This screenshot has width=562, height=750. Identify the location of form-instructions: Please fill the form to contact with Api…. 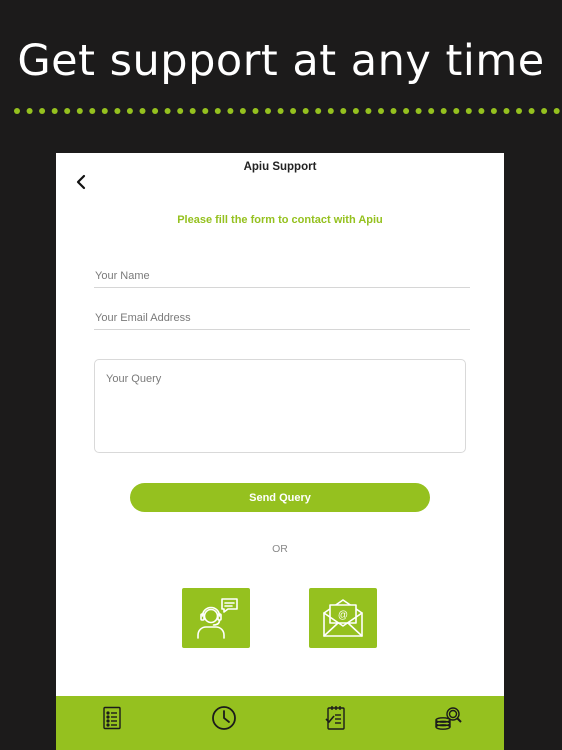
(280, 220).